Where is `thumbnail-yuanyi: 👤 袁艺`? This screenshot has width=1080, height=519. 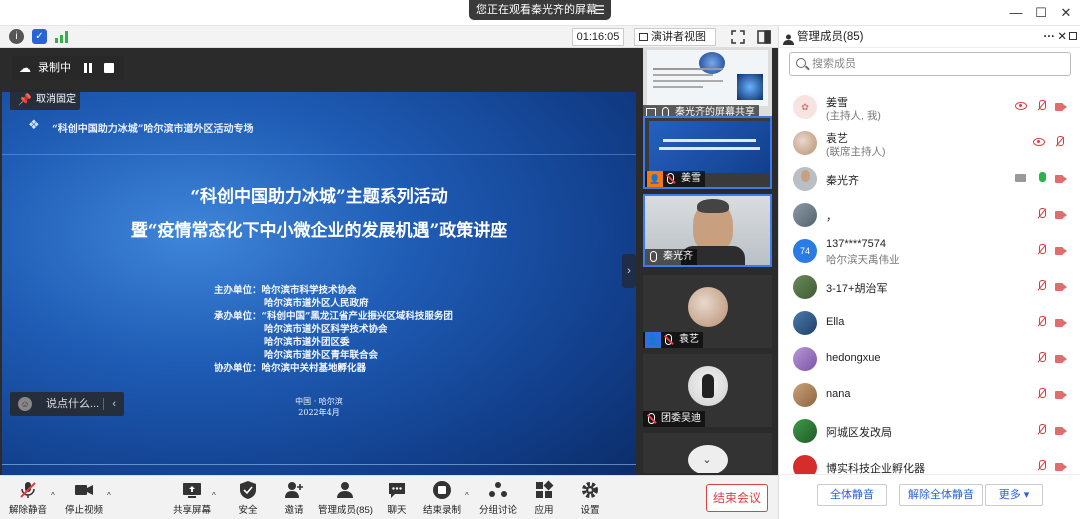 thumbnail-yuanyi: 👤 袁艺 is located at coordinates (707, 311).